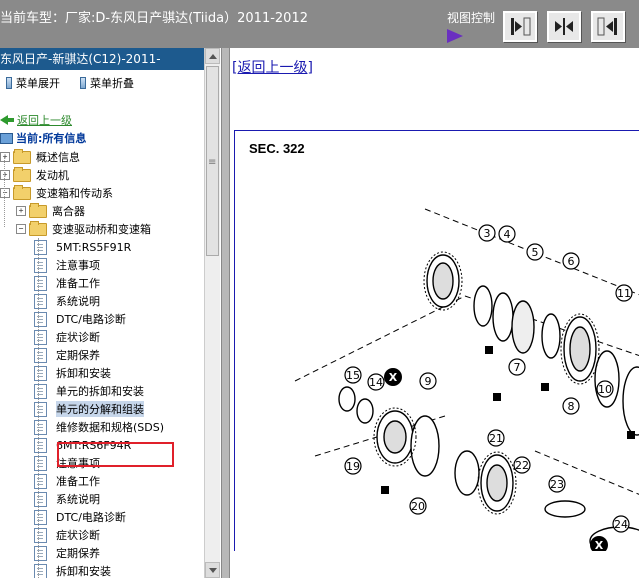 The image size is (639, 578). What do you see at coordinates (91, 319) in the screenshot?
I see `tree-item-label: DTC/电路诊断` at bounding box center [91, 319].